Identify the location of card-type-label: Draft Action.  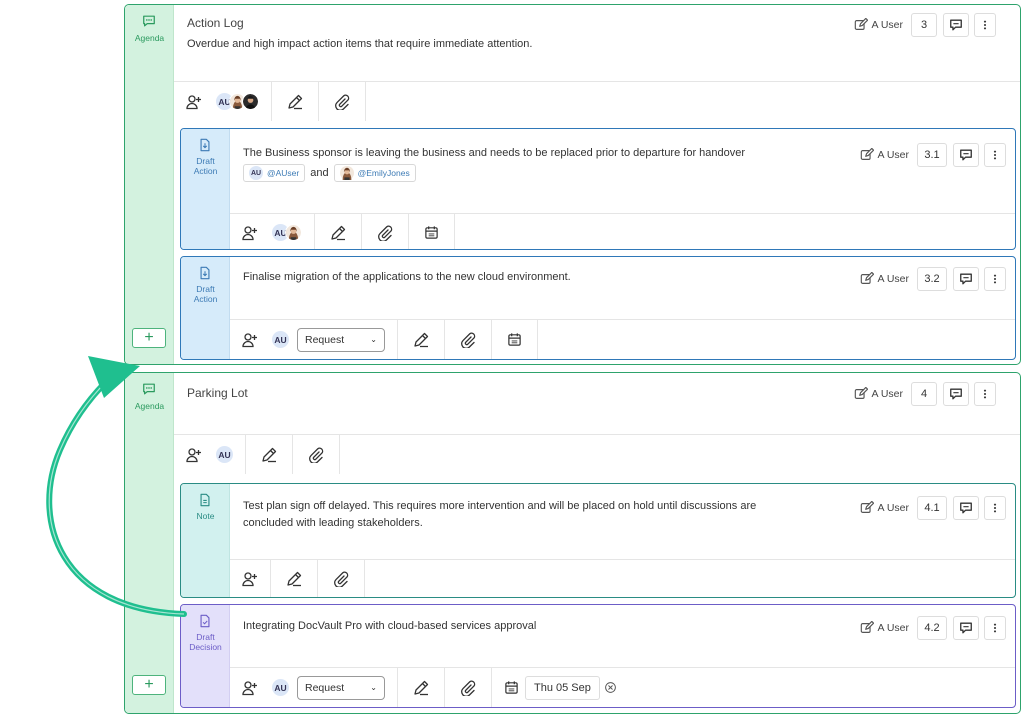
(205, 294).